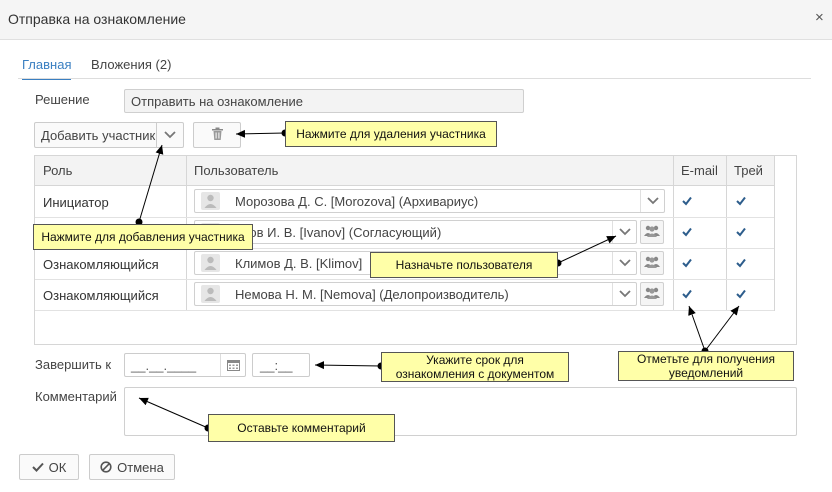  I want to click on time-input: __:__, so click(281, 365).